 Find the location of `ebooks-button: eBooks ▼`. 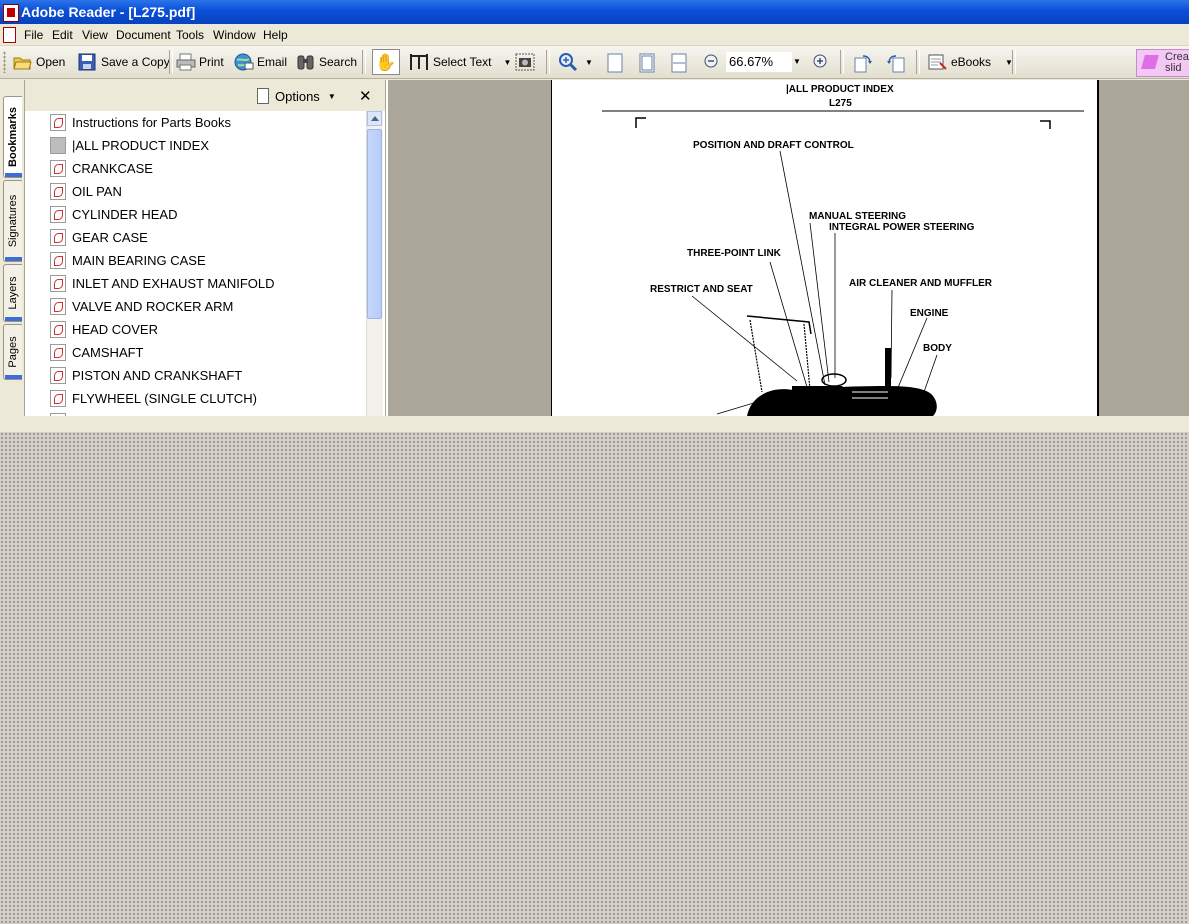

ebooks-button: eBooks ▼ is located at coordinates (970, 62).